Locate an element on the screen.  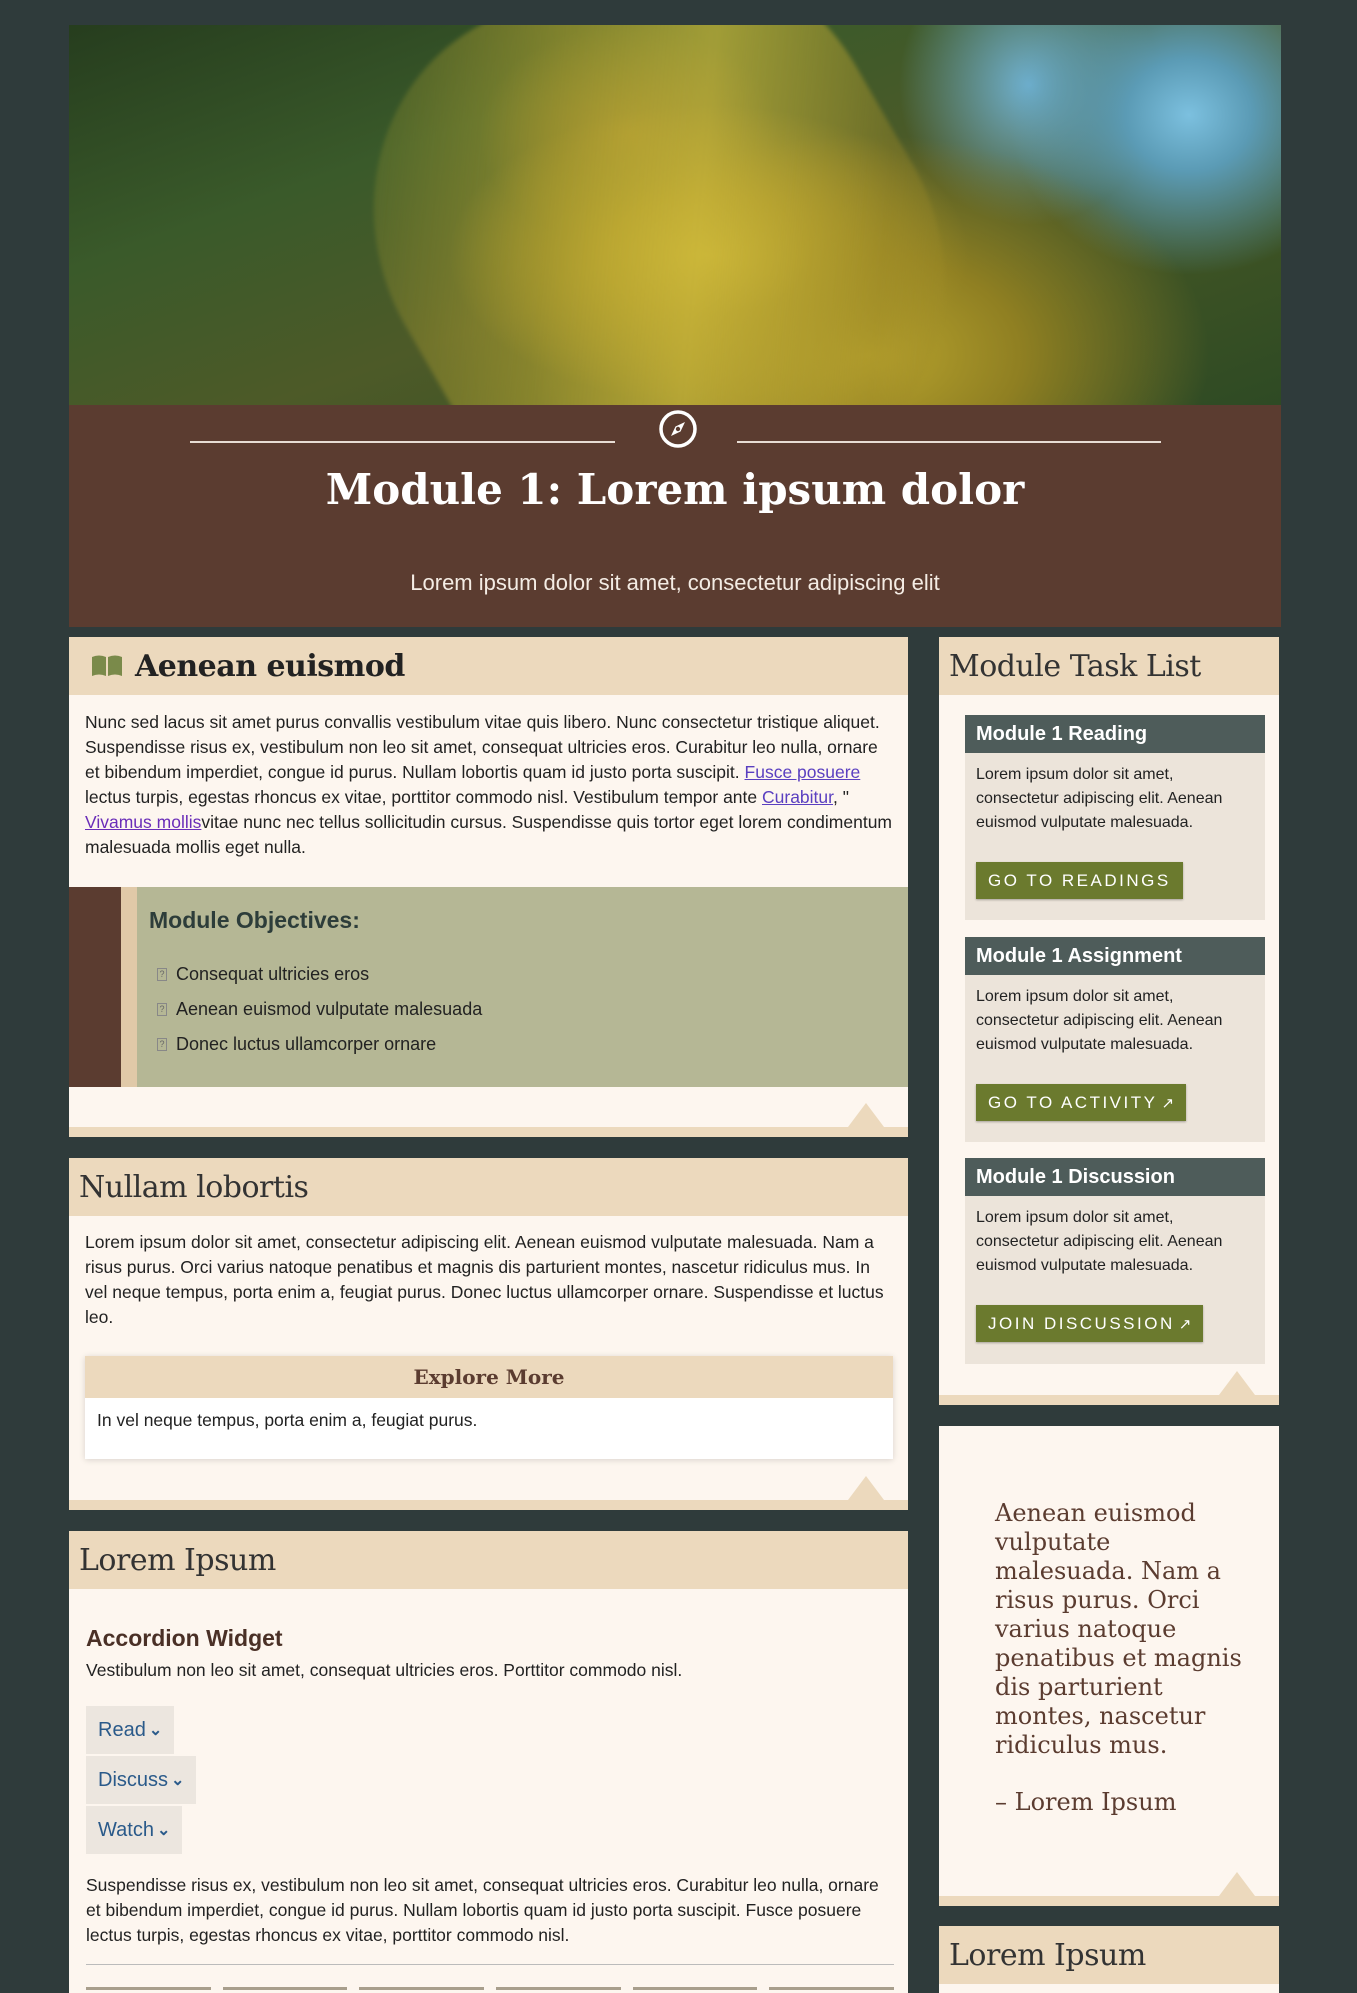
card-title: Module Task List is located at coordinates (1075, 666).